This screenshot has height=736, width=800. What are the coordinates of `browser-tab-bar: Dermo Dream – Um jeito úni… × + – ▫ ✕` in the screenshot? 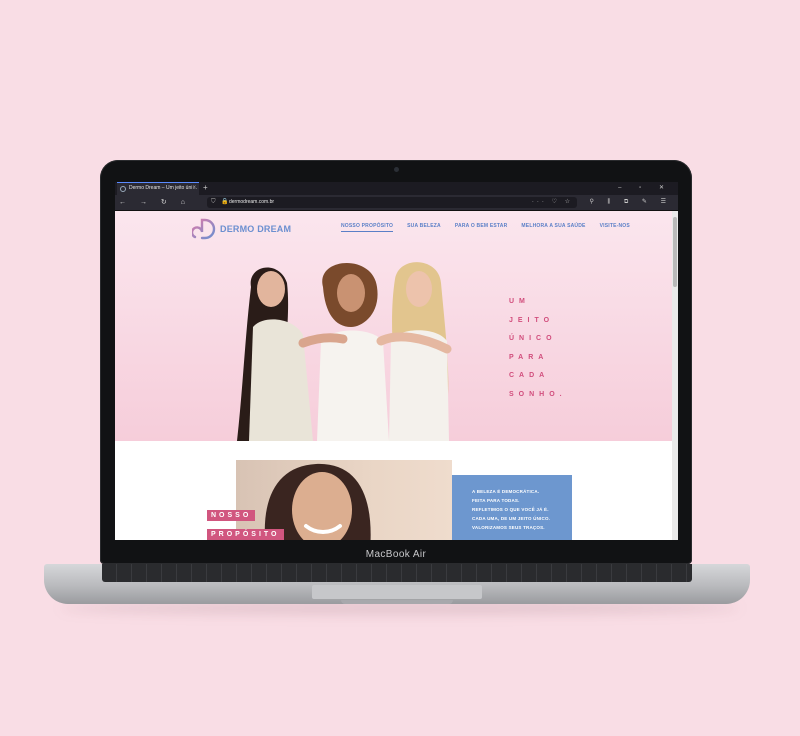 It's located at (396, 188).